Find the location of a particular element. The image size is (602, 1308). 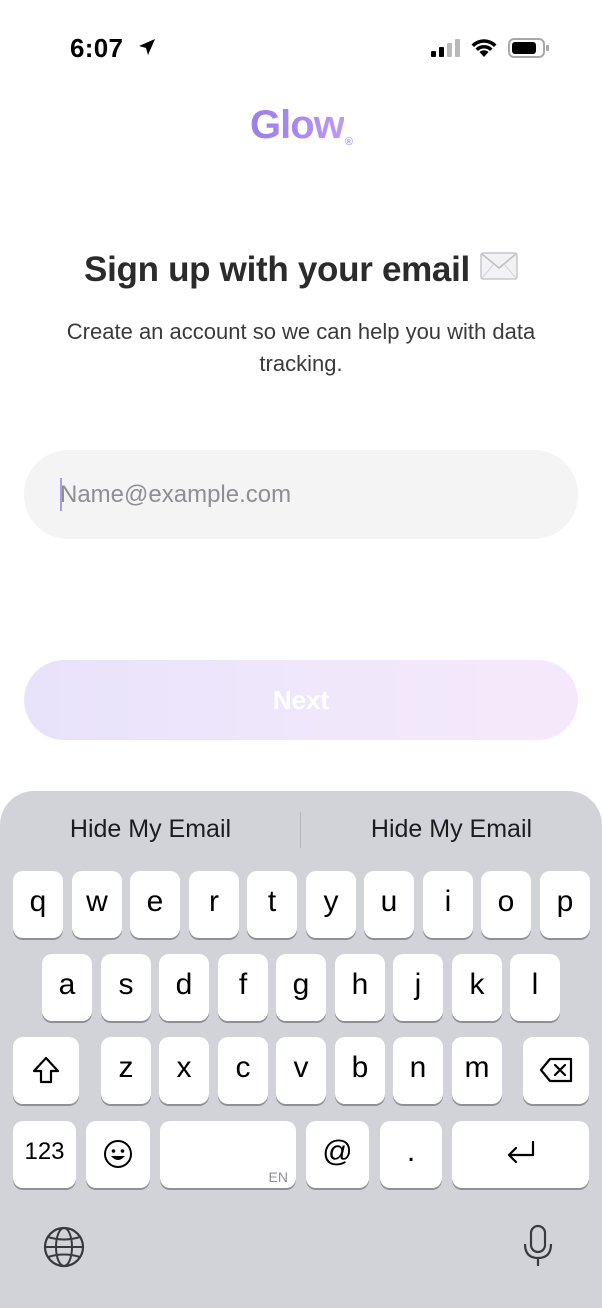

page-title-text: Sign up with your email is located at coordinates (277, 269).